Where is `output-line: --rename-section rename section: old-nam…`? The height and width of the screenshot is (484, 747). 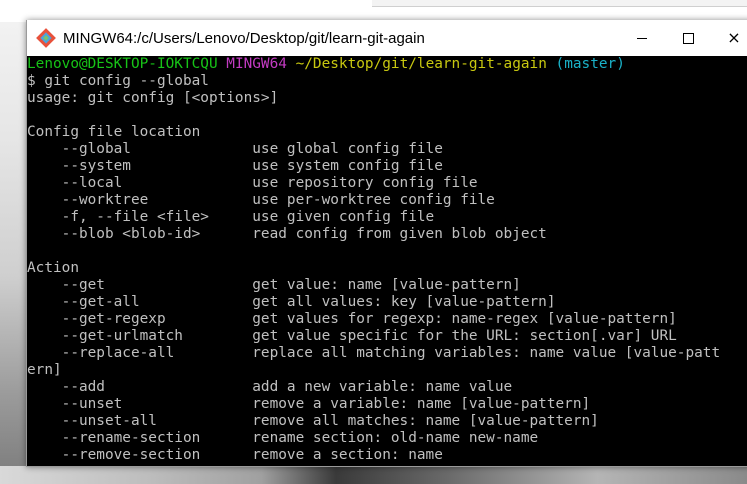 output-line: --rename-section rename section: old-nam… is located at coordinates (283, 438).